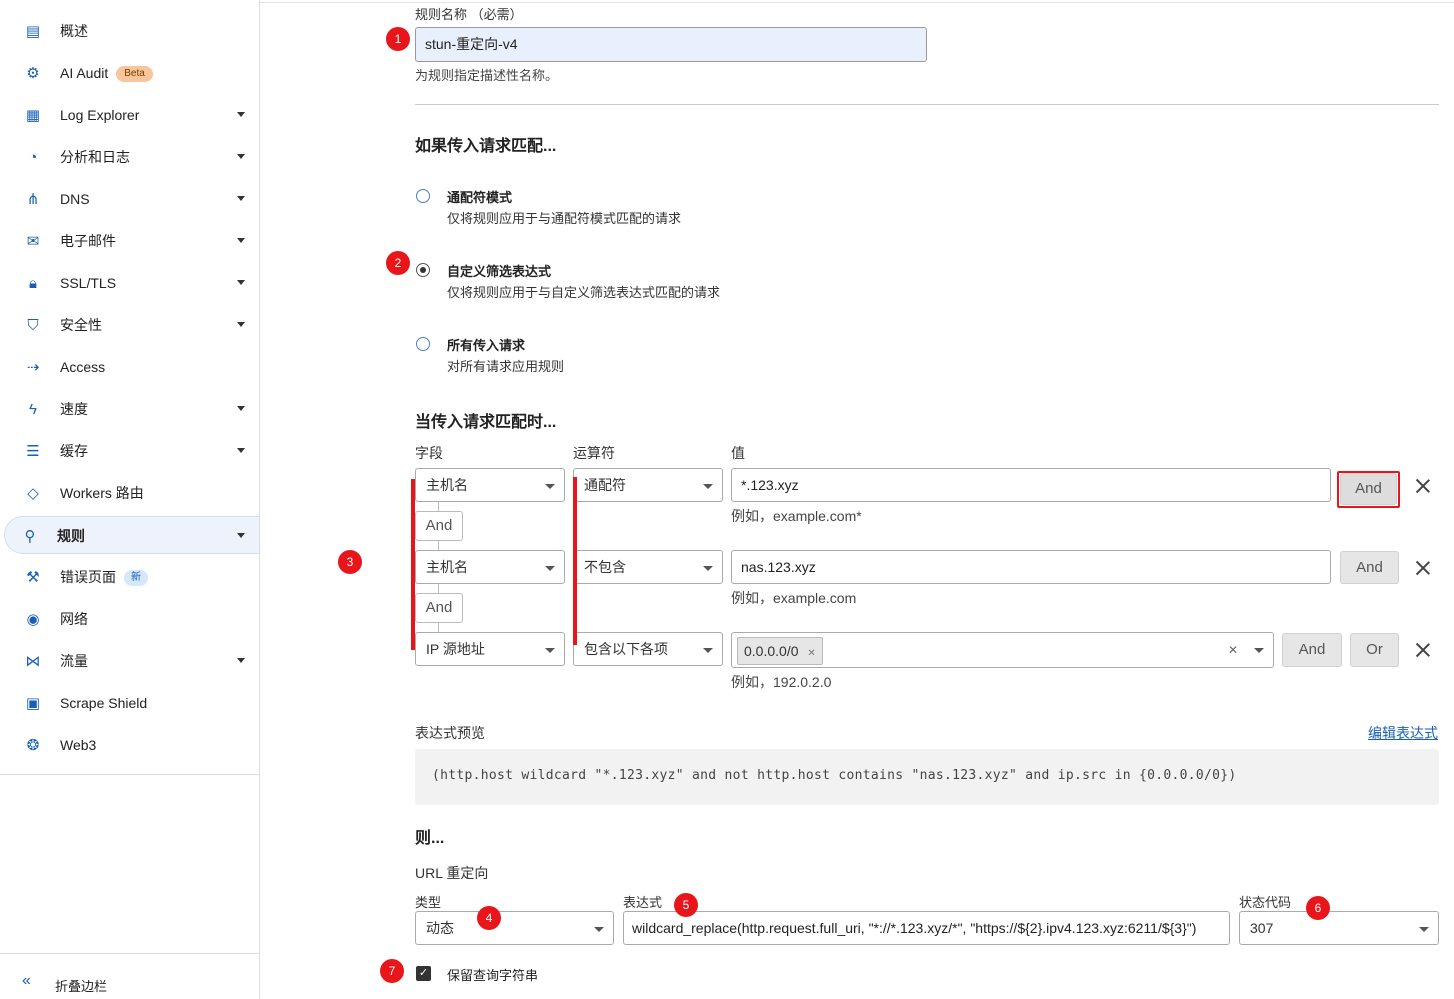 The image size is (1454, 999). What do you see at coordinates (429, 453) in the screenshot?
I see `column-header-field: 字段` at bounding box center [429, 453].